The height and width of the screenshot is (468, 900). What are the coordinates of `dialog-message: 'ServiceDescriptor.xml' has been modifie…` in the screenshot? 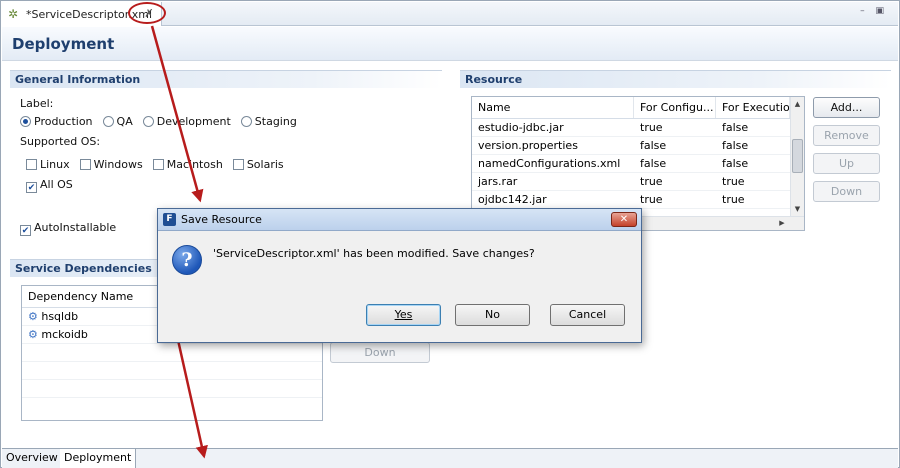 It's located at (374, 253).